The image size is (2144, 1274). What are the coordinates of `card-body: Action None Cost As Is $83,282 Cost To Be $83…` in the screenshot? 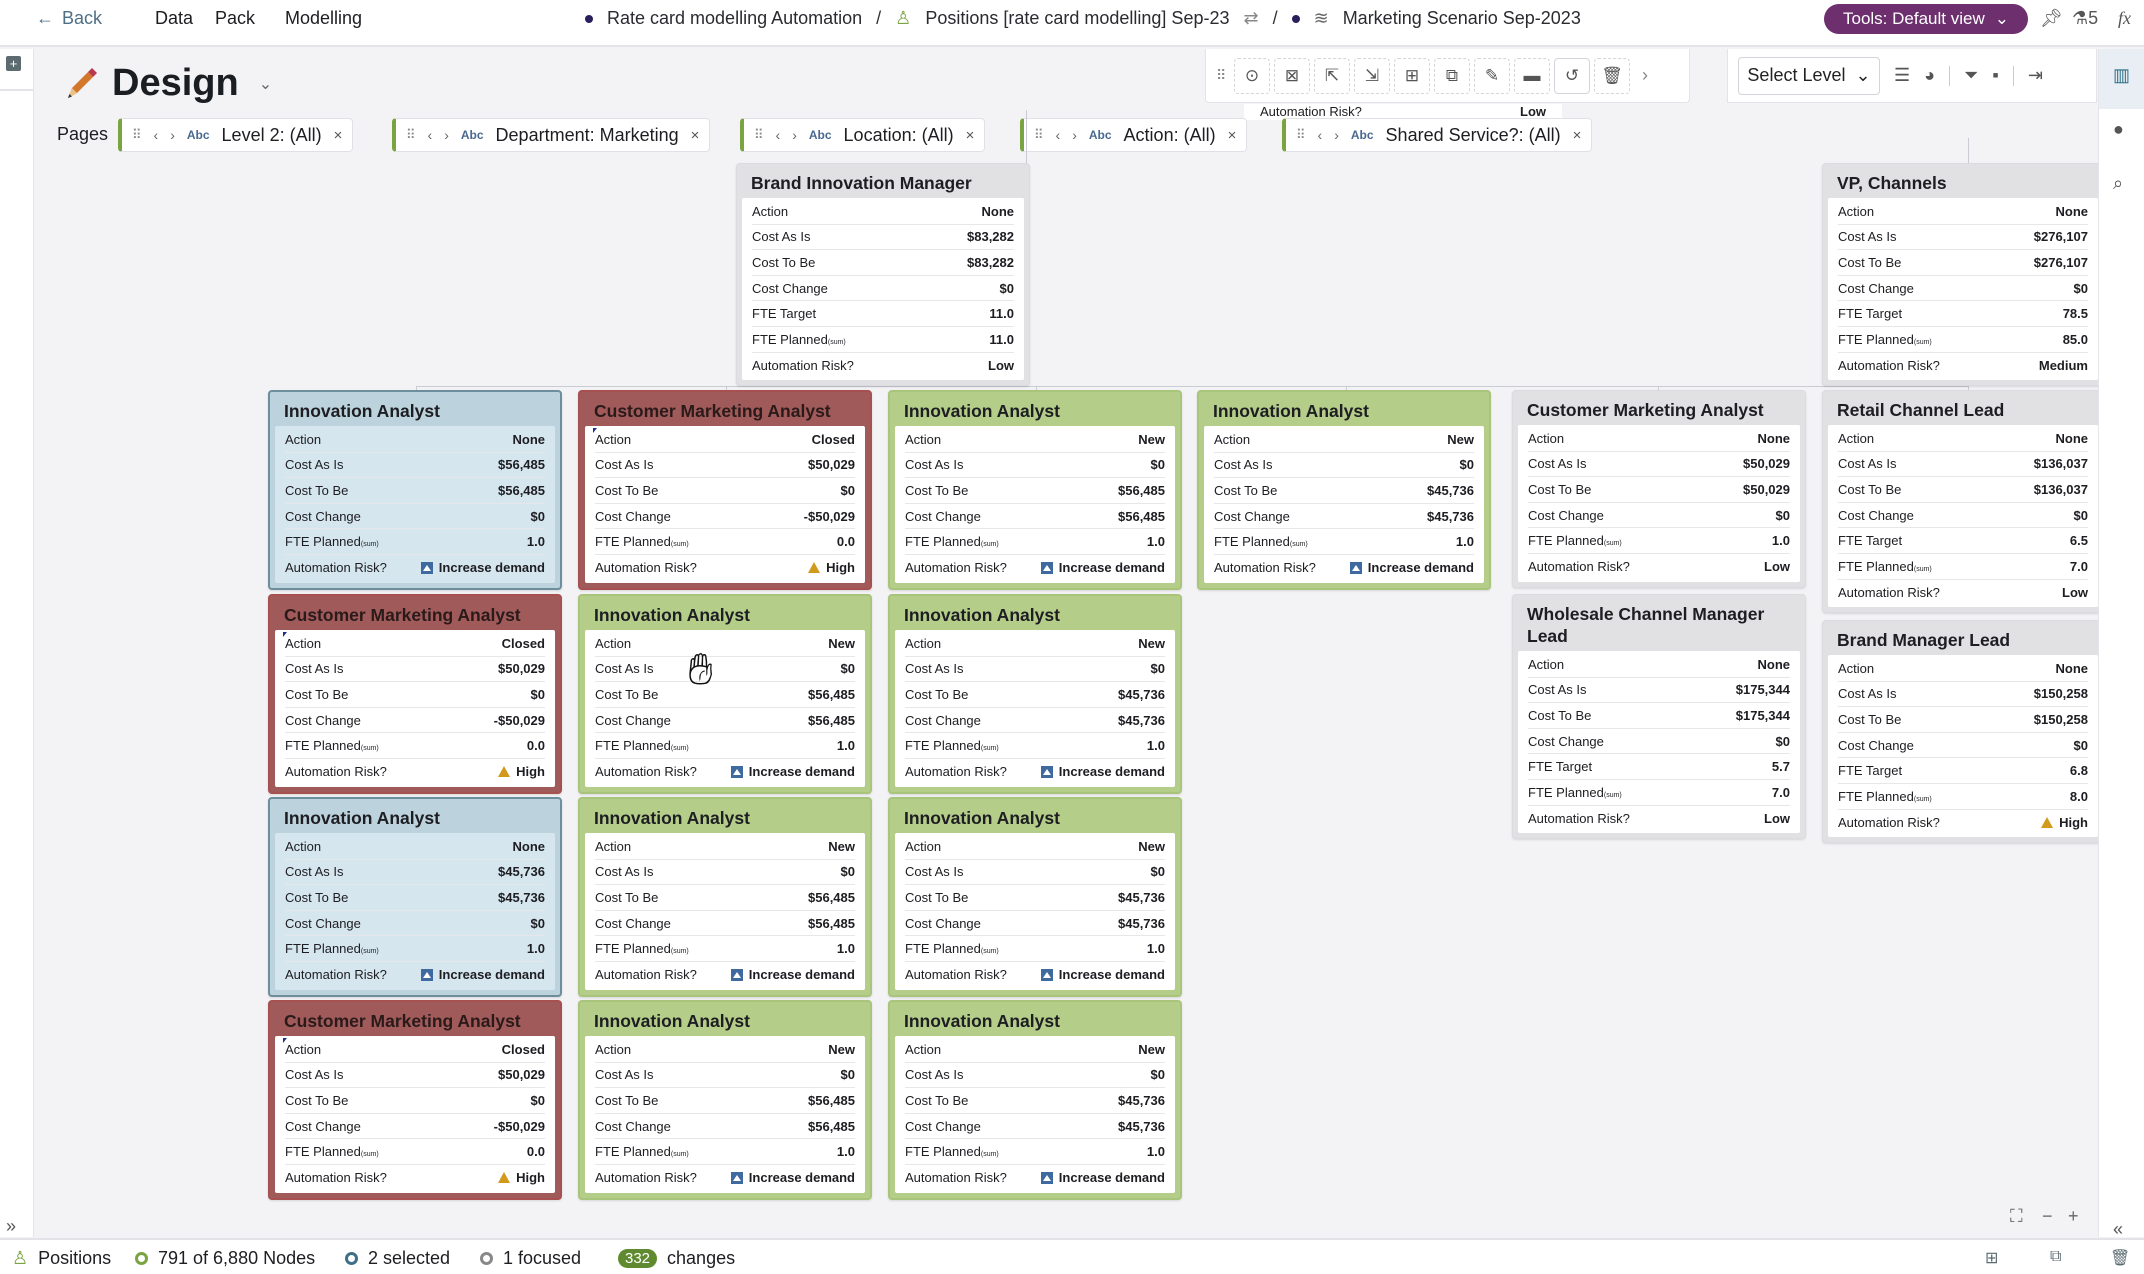 It's located at (883, 289).